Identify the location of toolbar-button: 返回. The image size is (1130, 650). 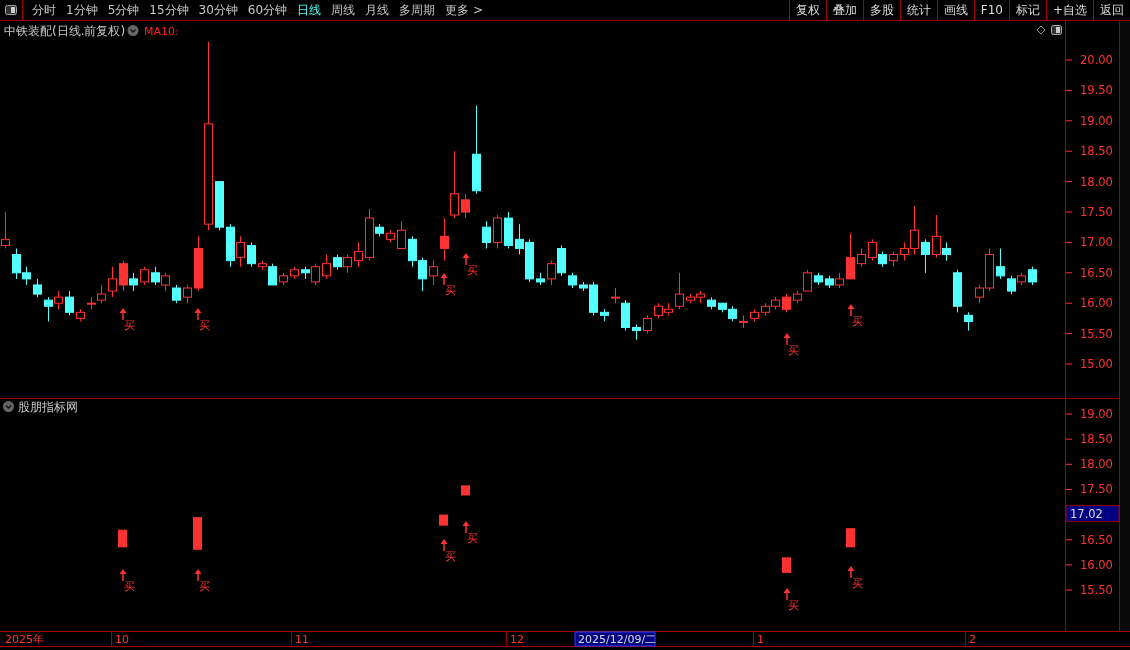
(1111, 10).